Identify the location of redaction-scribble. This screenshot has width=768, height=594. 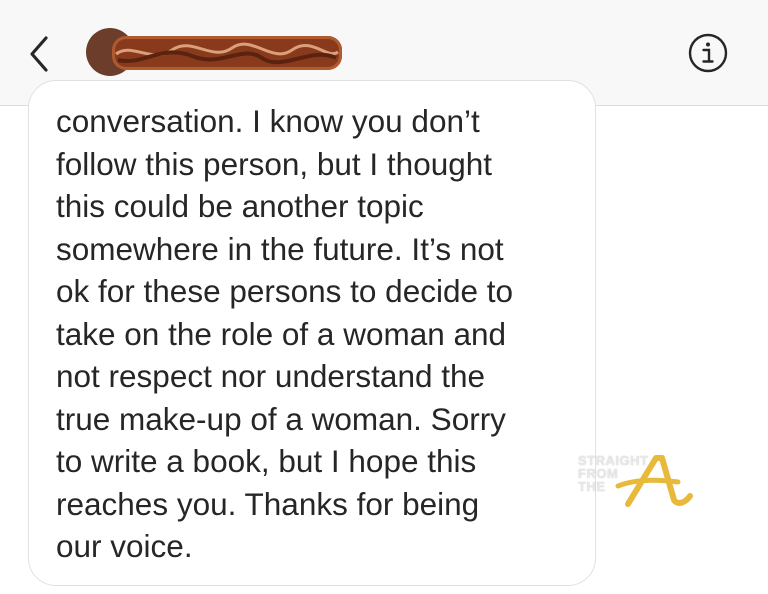
(227, 53).